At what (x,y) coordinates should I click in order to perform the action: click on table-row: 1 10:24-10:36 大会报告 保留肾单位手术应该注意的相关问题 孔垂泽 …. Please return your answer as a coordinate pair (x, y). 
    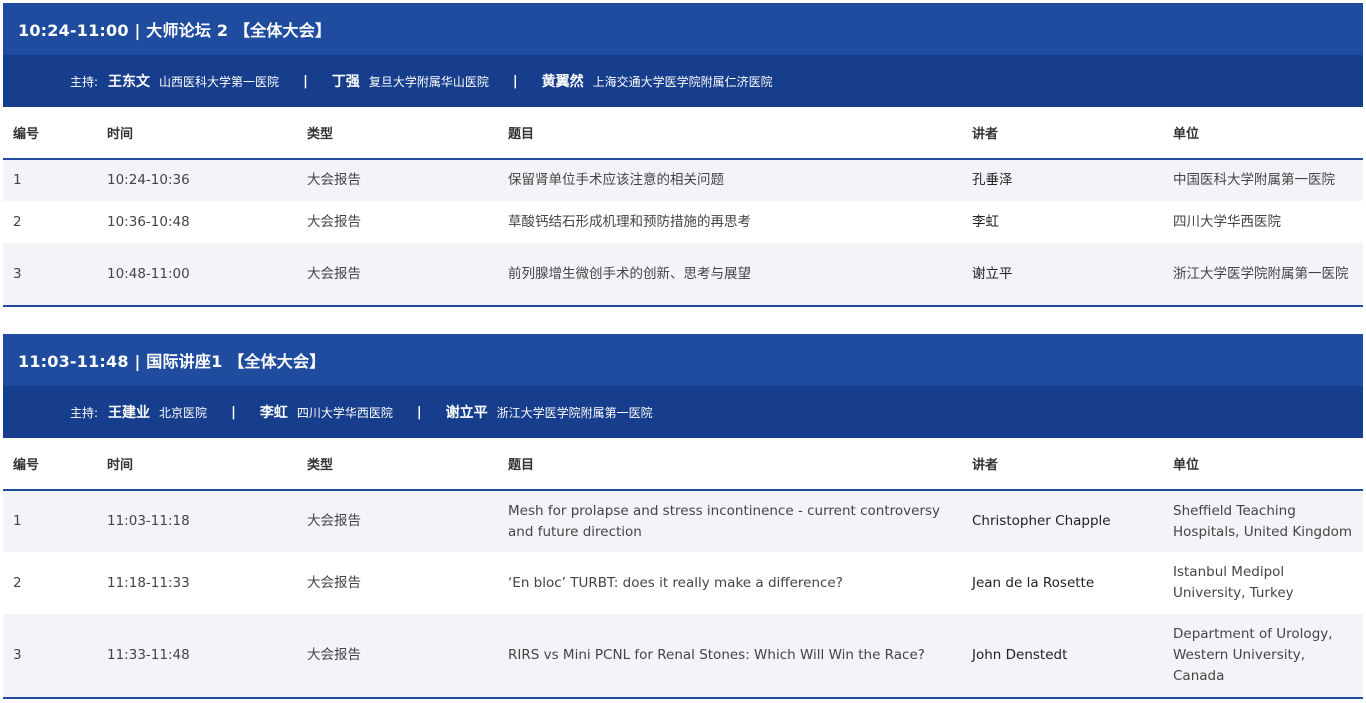
    Looking at the image, I should click on (683, 180).